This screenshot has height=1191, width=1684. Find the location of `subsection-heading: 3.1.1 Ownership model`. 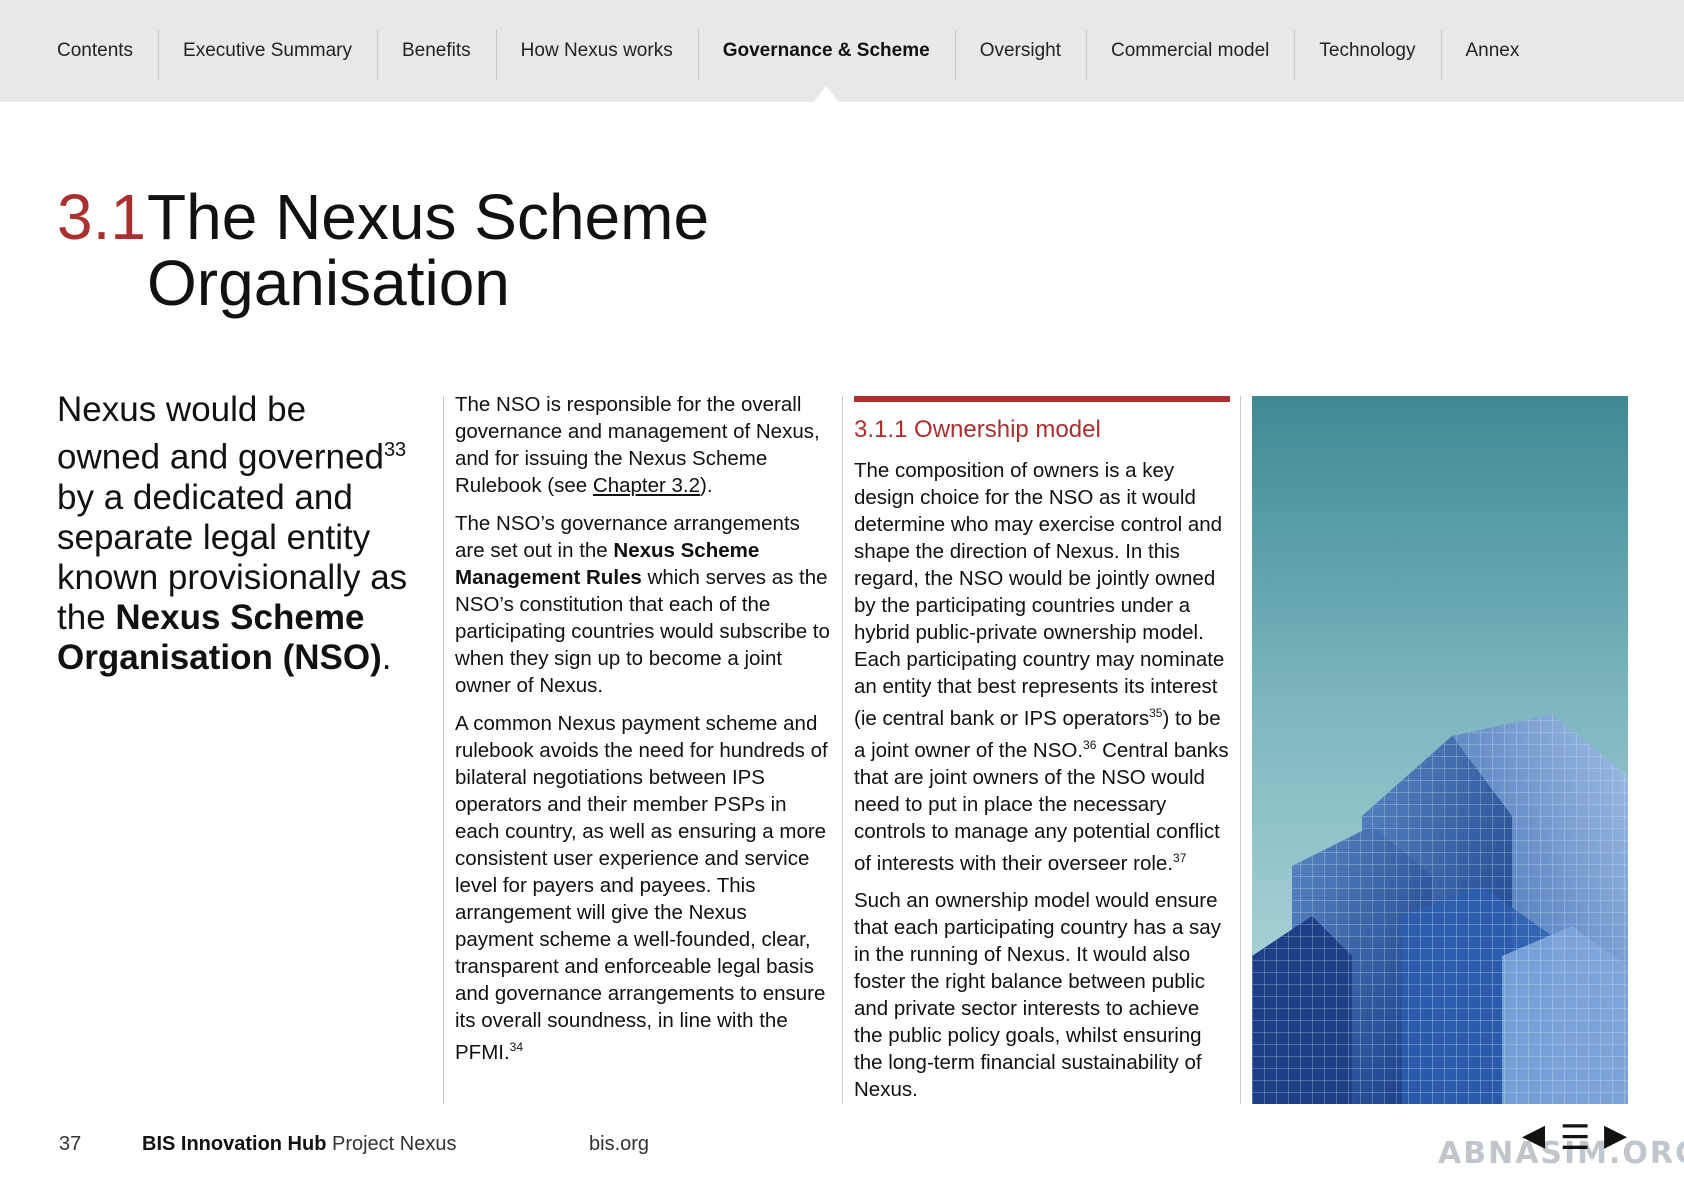

subsection-heading: 3.1.1 Ownership model is located at coordinates (977, 429).